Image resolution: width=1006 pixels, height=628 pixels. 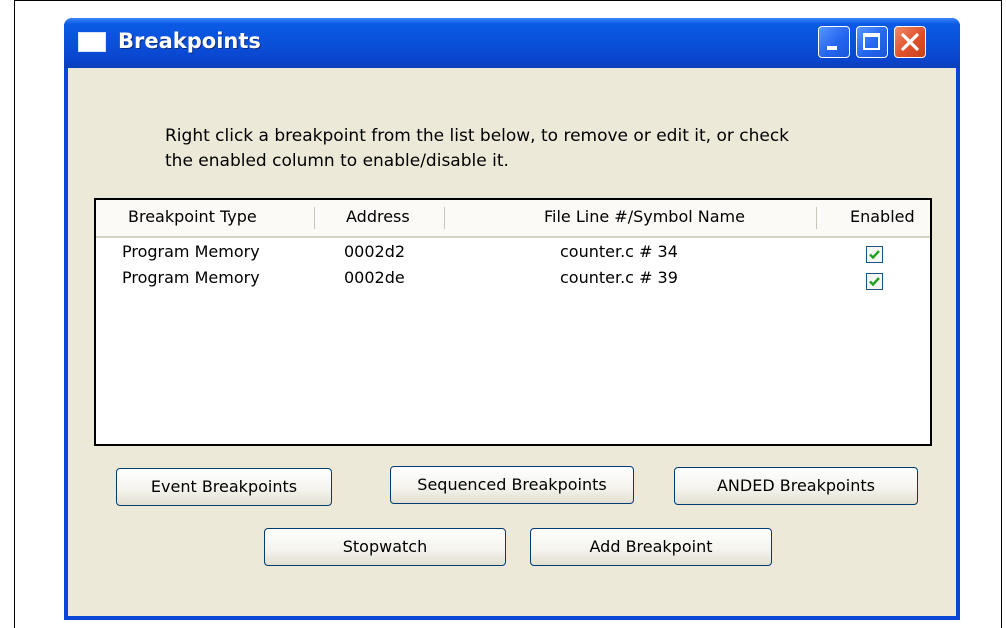 I want to click on cell-address: 0002d2, so click(x=375, y=251).